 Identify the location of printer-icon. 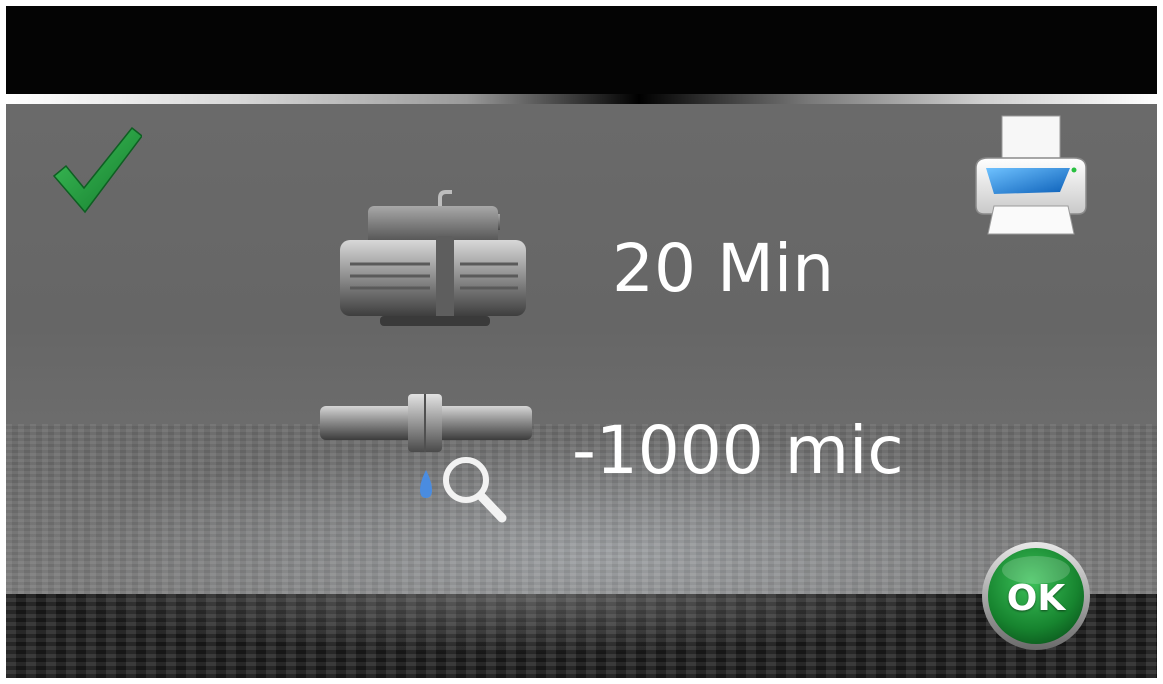
(1031, 175).